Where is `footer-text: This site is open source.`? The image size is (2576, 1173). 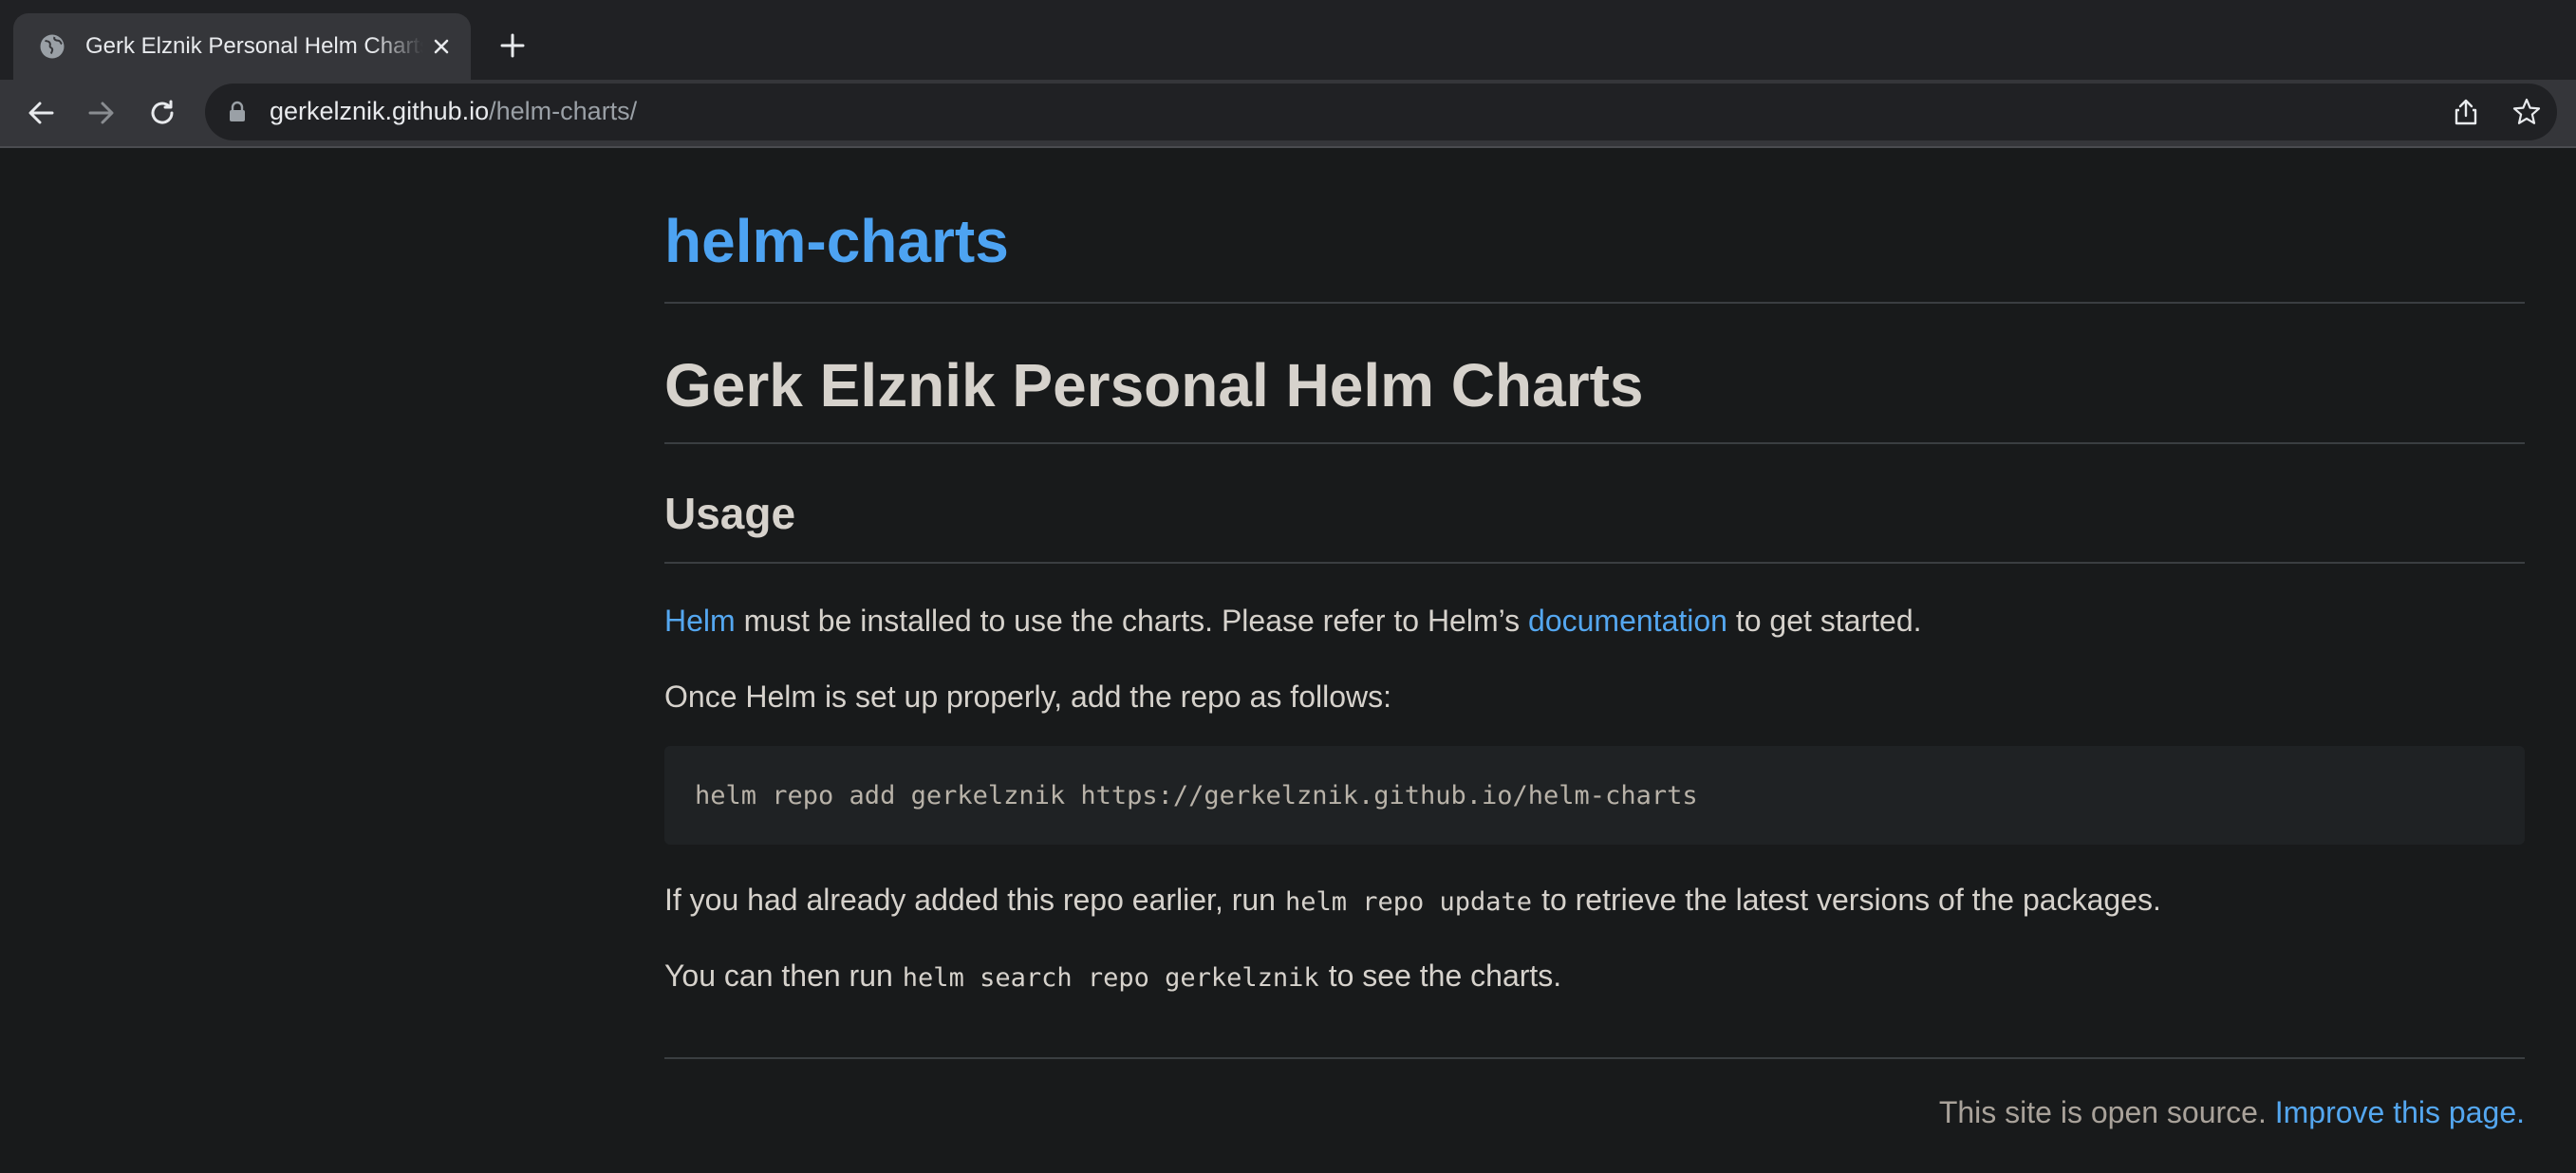
footer-text: This site is open source. is located at coordinates (2106, 1112).